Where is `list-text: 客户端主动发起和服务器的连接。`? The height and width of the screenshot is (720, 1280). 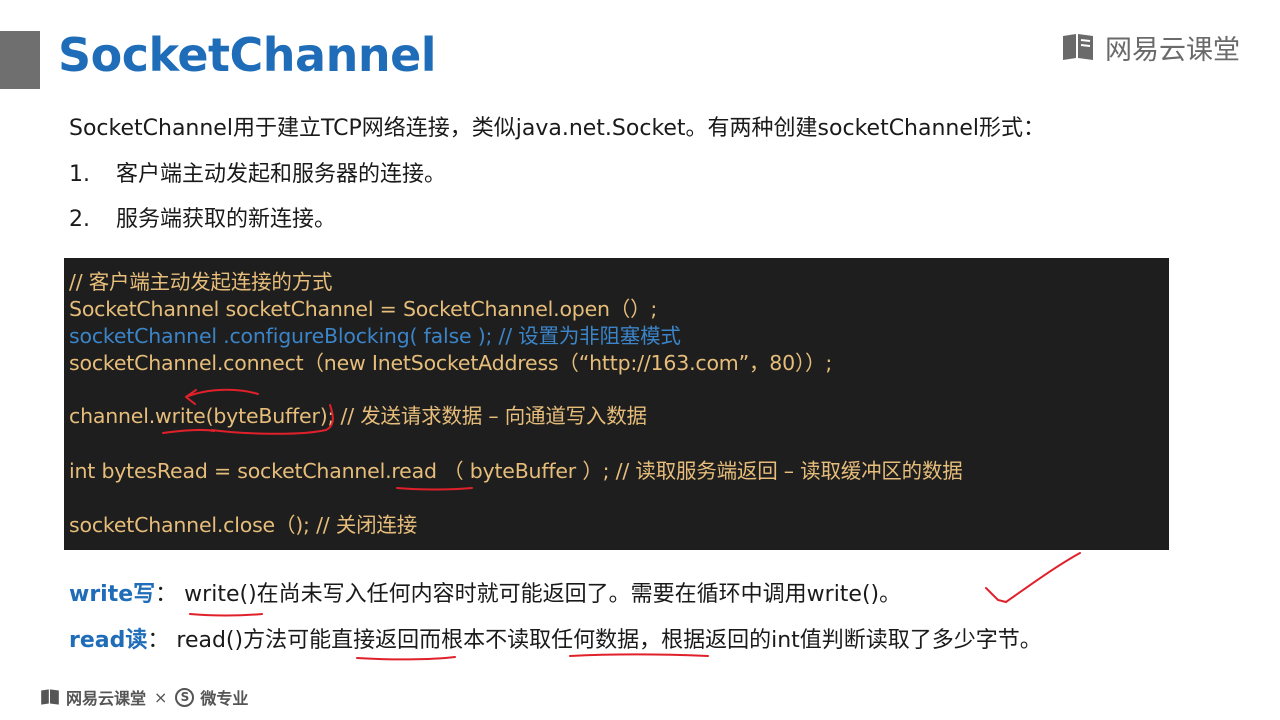
list-text: 客户端主动发起和服务器的连接。 is located at coordinates (281, 174).